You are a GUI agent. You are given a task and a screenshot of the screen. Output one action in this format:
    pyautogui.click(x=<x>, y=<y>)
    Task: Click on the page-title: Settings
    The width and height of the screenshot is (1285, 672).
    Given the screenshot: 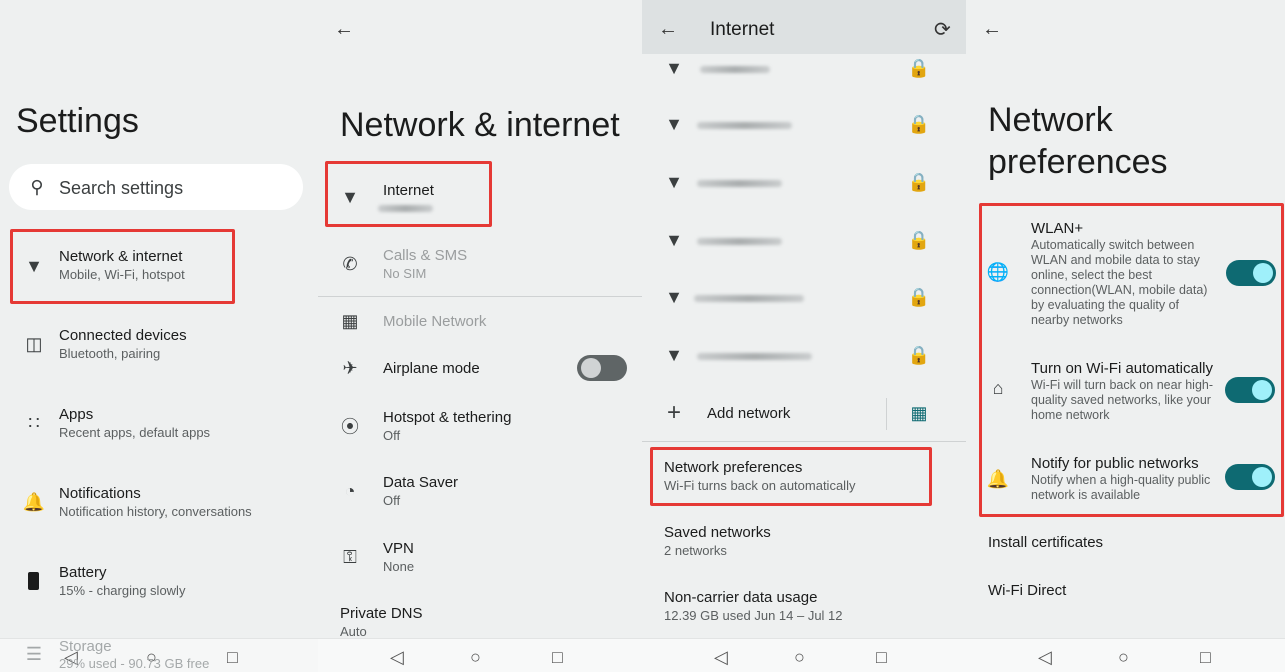 What is the action you would take?
    pyautogui.click(x=77, y=121)
    